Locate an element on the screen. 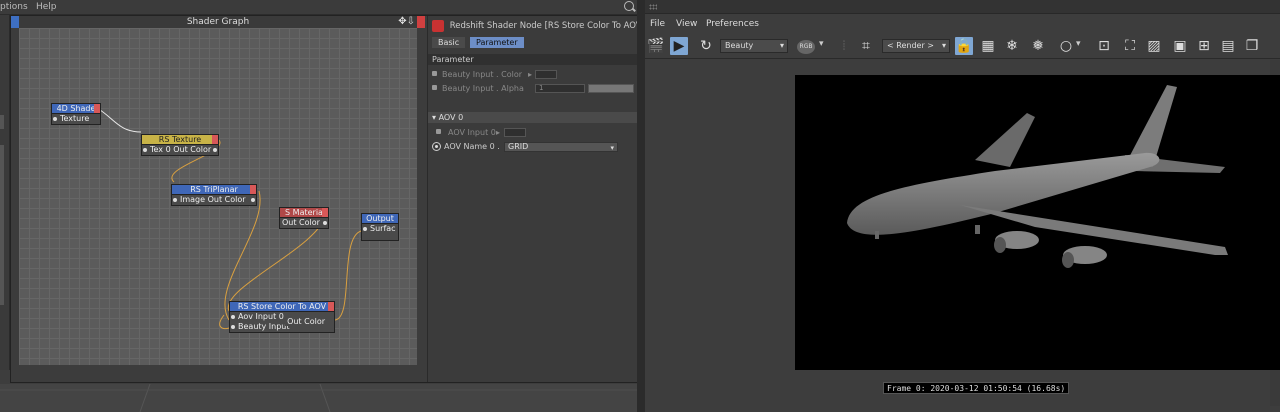 Image resolution: width=1280 pixels, height=412 pixels. search-icon is located at coordinates (629, 6).